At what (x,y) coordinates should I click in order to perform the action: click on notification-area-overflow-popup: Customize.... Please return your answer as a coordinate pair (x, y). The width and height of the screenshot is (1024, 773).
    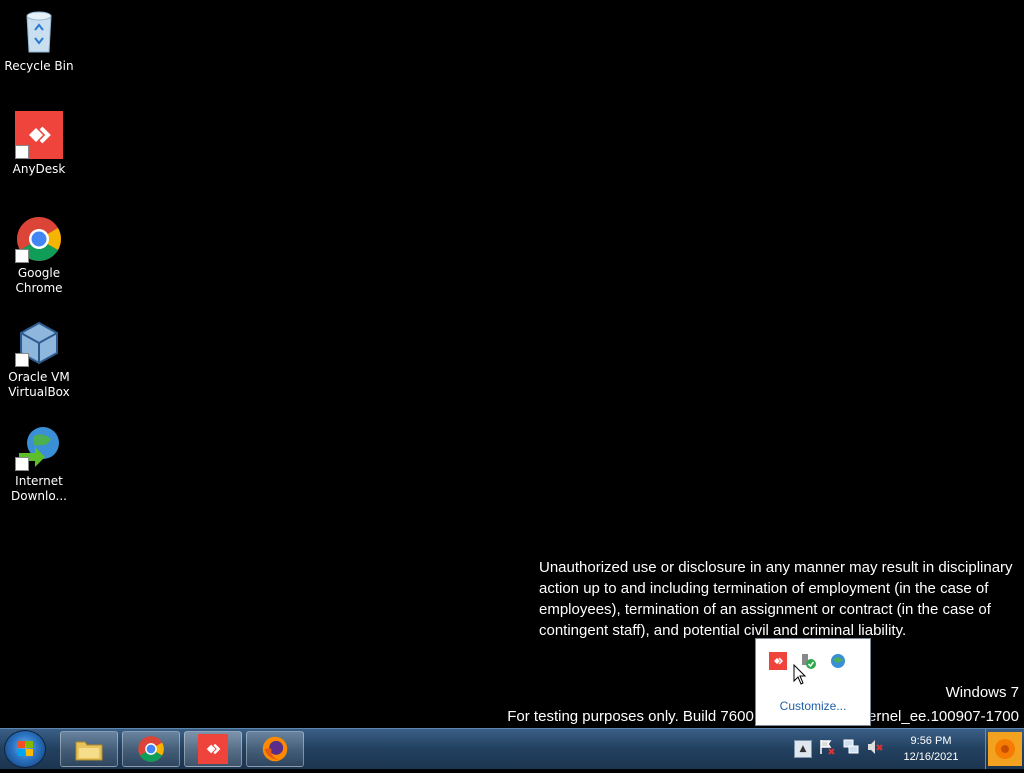
    Looking at the image, I should click on (813, 682).